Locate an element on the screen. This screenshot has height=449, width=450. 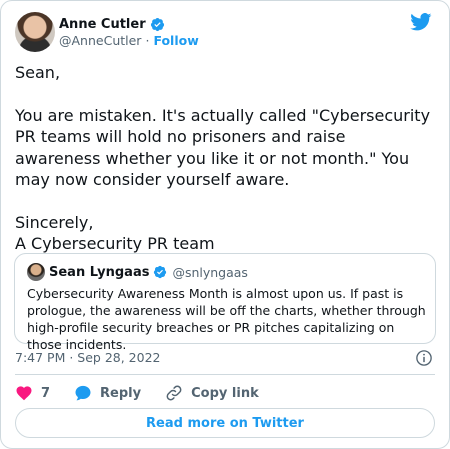
author-name-row: Anne Cutler is located at coordinates (112, 24).